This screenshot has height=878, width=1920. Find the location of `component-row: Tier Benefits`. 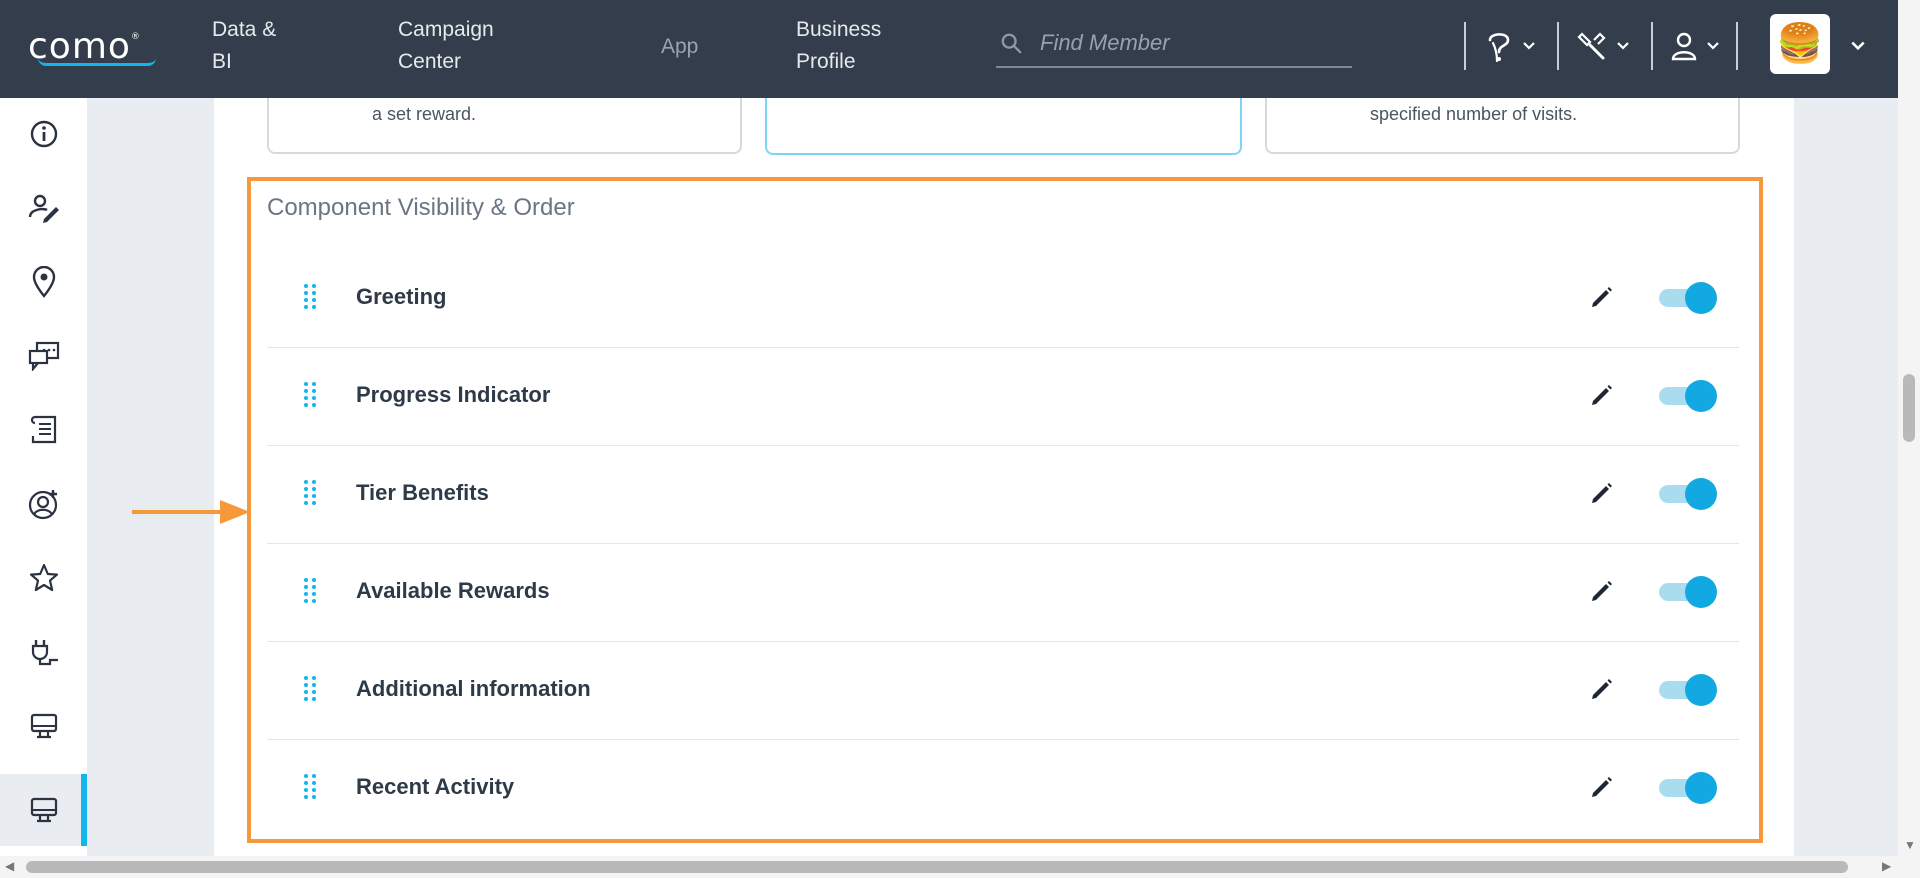

component-row: Tier Benefits is located at coordinates (1003, 495).